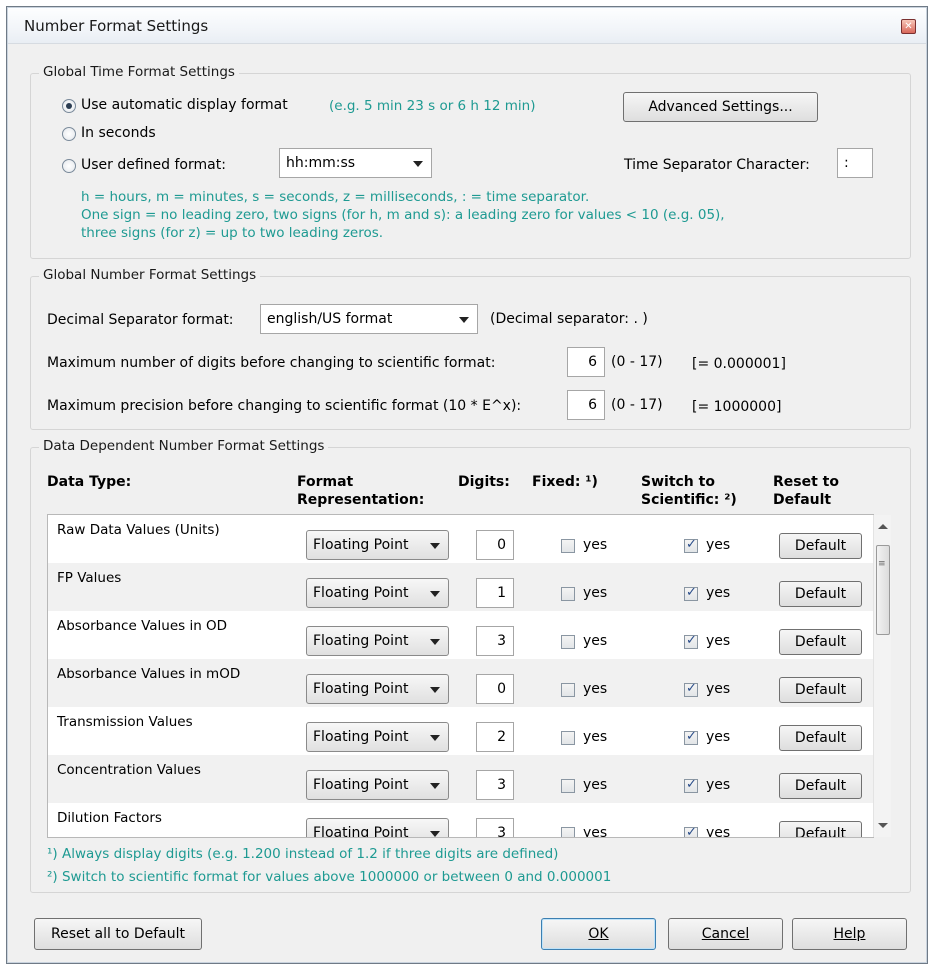 The width and height of the screenshot is (934, 970). I want to click on digits-field: 1, so click(495, 593).